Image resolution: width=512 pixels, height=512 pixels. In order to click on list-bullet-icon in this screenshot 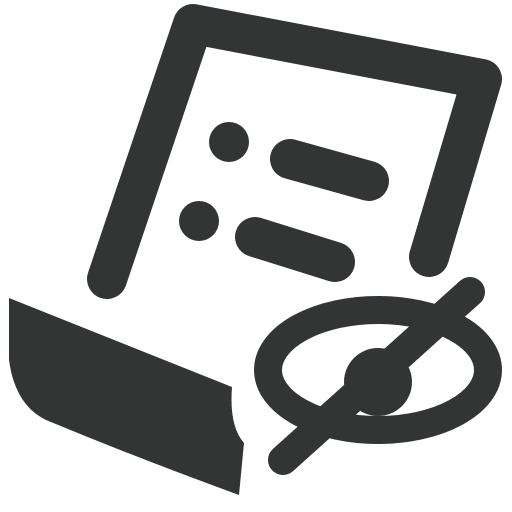, I will do `click(214, 181)`.